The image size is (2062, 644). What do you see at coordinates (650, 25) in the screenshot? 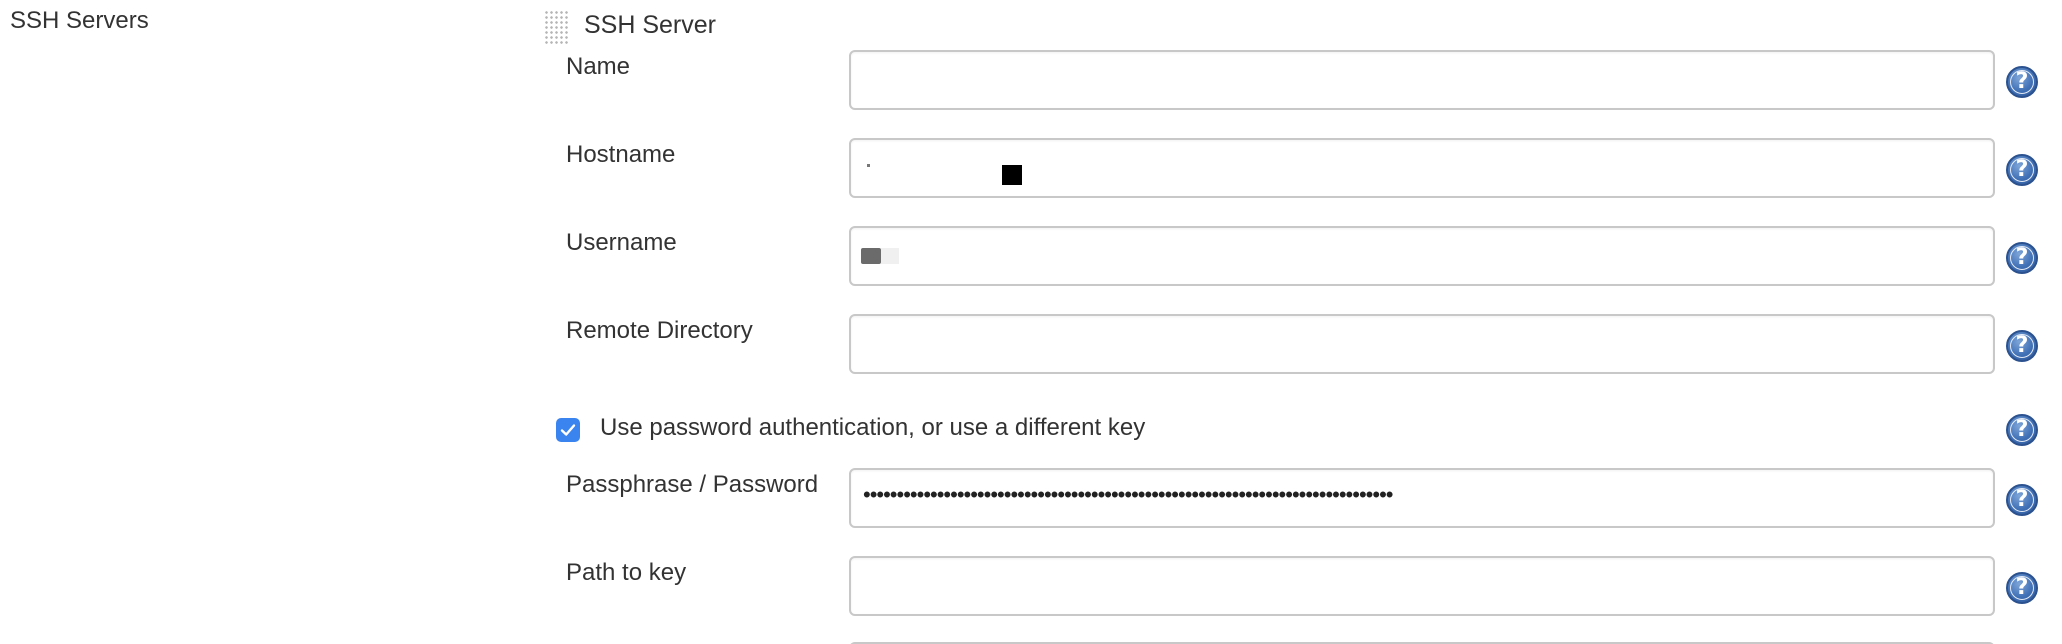
I see `ssh-server-title: SSH Server` at bounding box center [650, 25].